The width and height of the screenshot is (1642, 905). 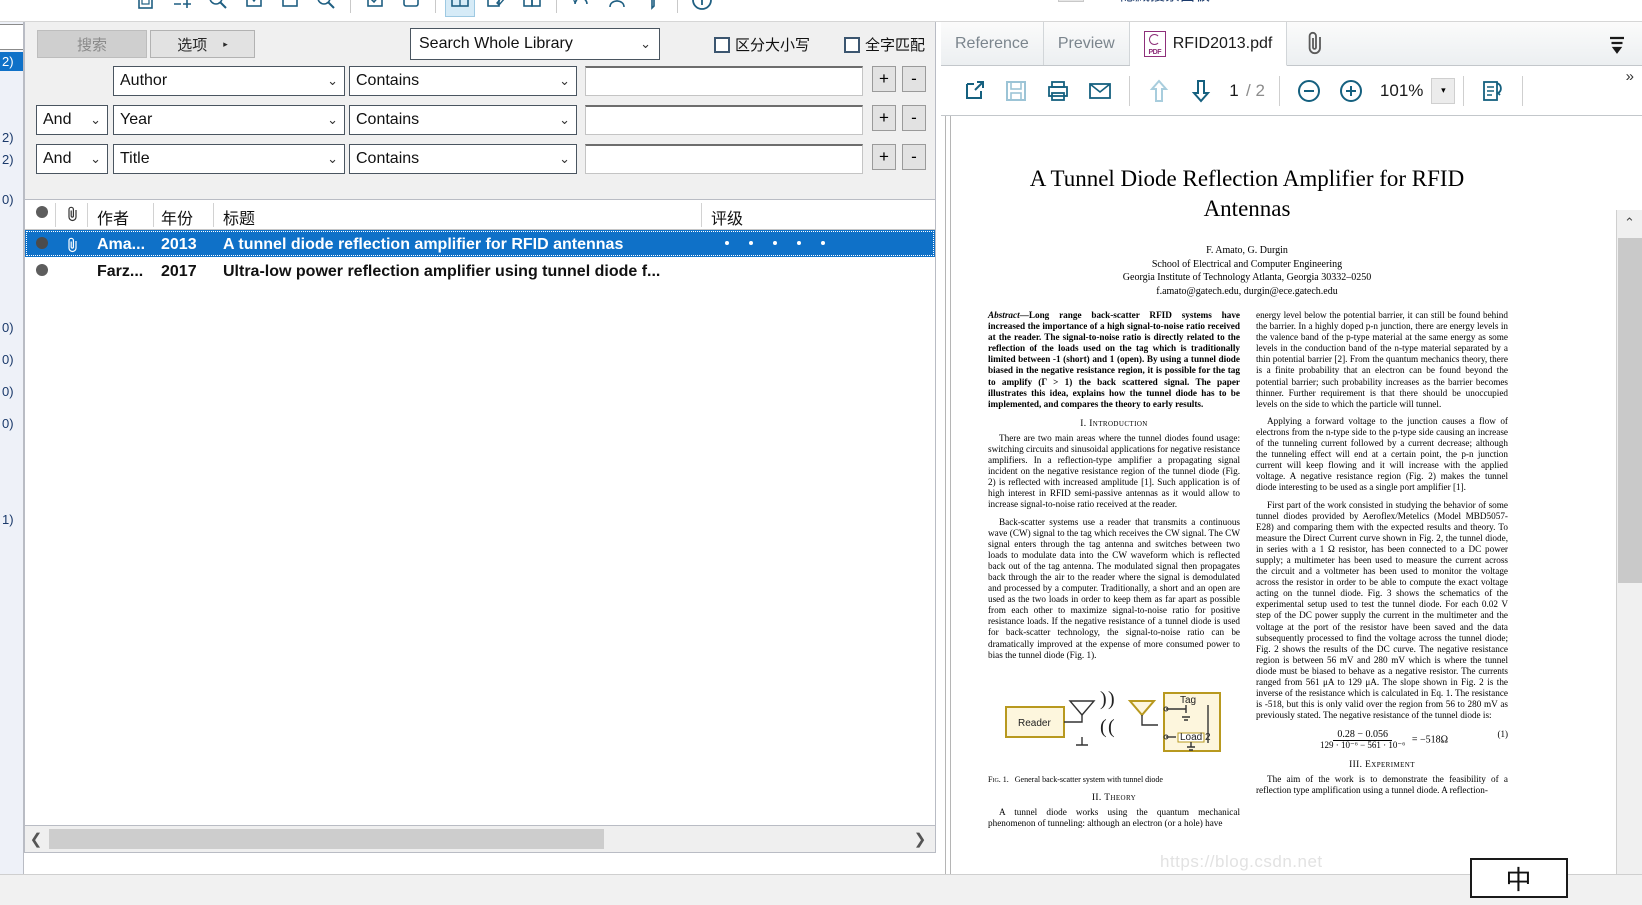 I want to click on column-header-rating: 评级, so click(x=727, y=217).